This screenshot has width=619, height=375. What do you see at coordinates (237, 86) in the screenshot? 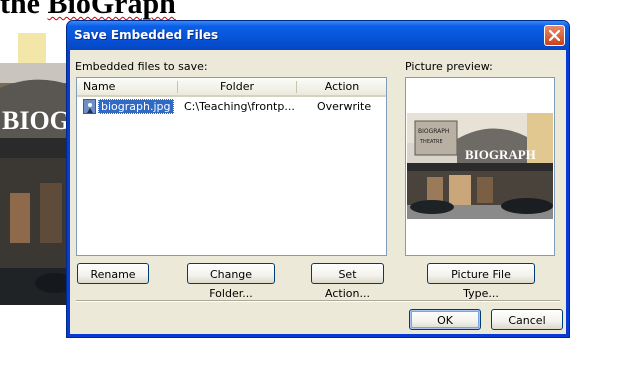
I see `column-header-folder: Folder` at bounding box center [237, 86].